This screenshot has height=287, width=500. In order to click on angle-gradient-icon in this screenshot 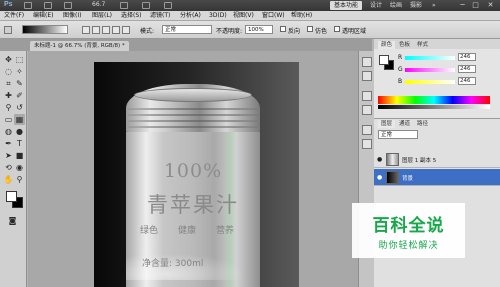, I will do `click(106, 30)`.